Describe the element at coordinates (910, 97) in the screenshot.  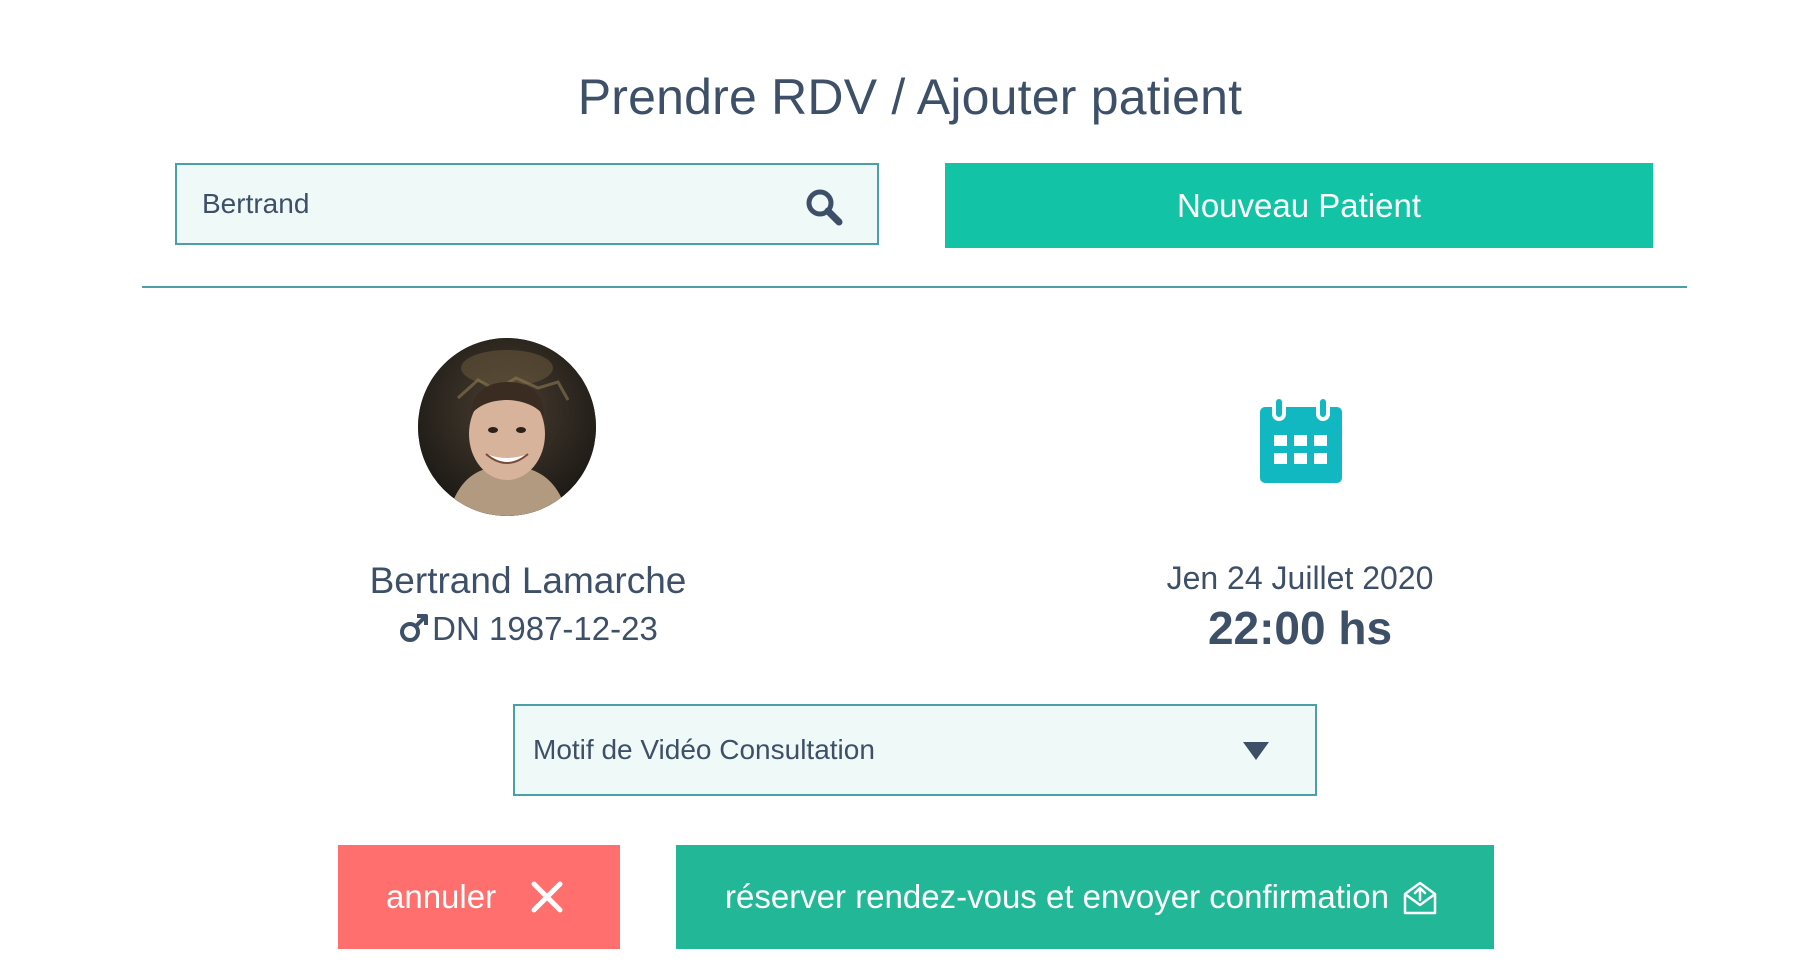
I see `page-title: Prendre RDV / Ajouter patient` at that location.